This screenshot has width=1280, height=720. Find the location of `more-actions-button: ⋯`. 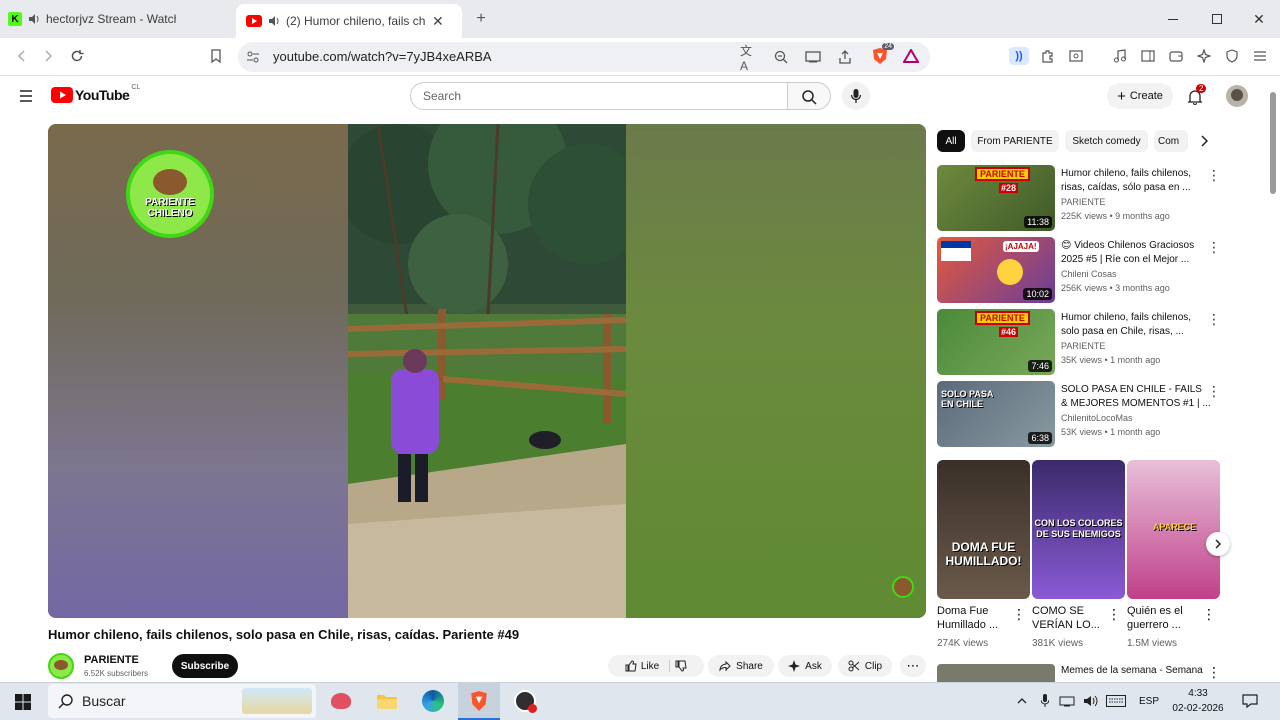

more-actions-button: ⋯ is located at coordinates (913, 666).